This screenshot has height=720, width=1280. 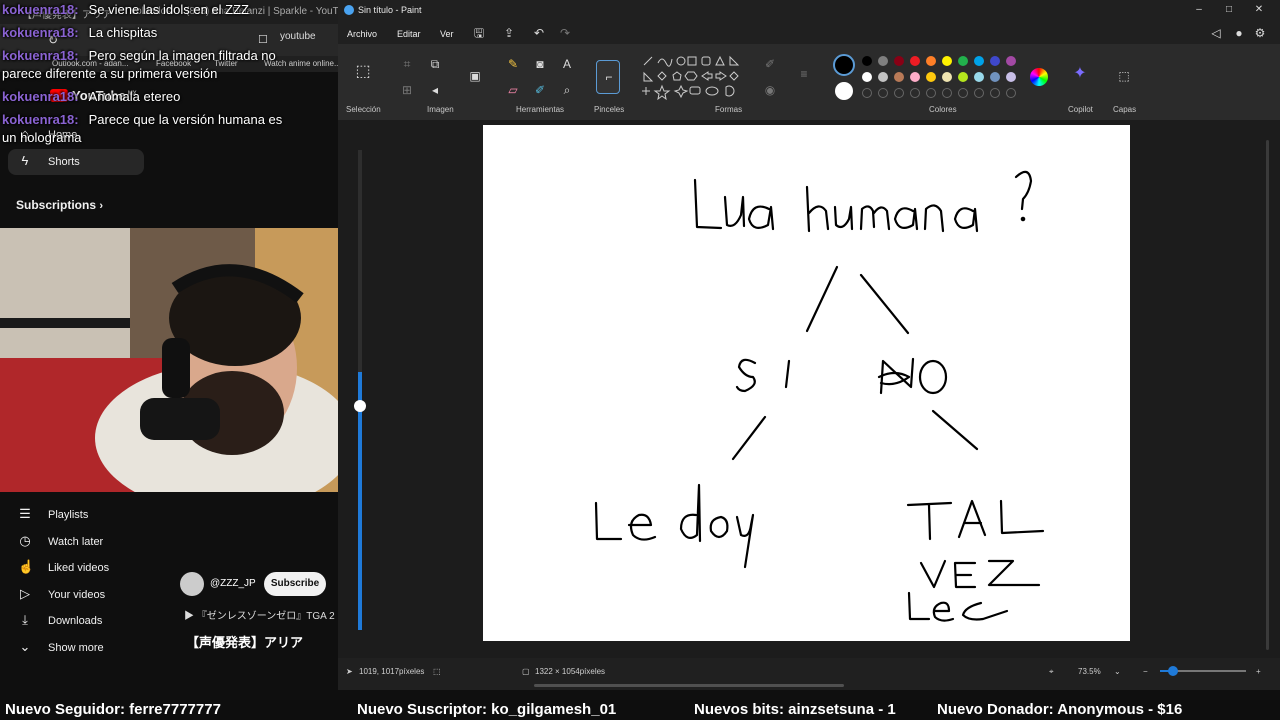 What do you see at coordinates (1239, 33) in the screenshot?
I see `account-icon: ●` at bounding box center [1239, 33].